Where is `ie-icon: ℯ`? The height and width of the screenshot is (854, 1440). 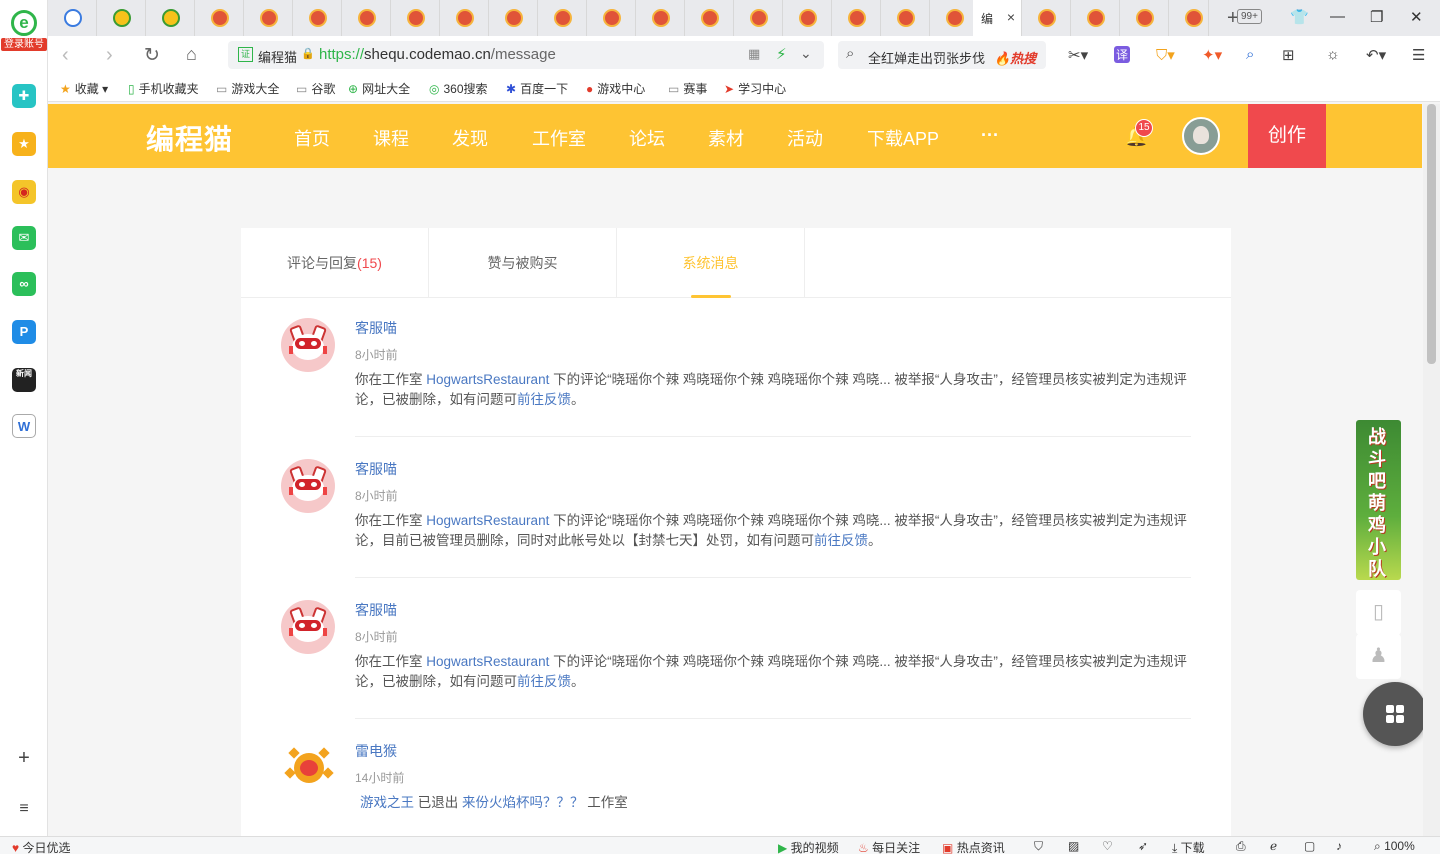 ie-icon: ℯ is located at coordinates (1273, 846).